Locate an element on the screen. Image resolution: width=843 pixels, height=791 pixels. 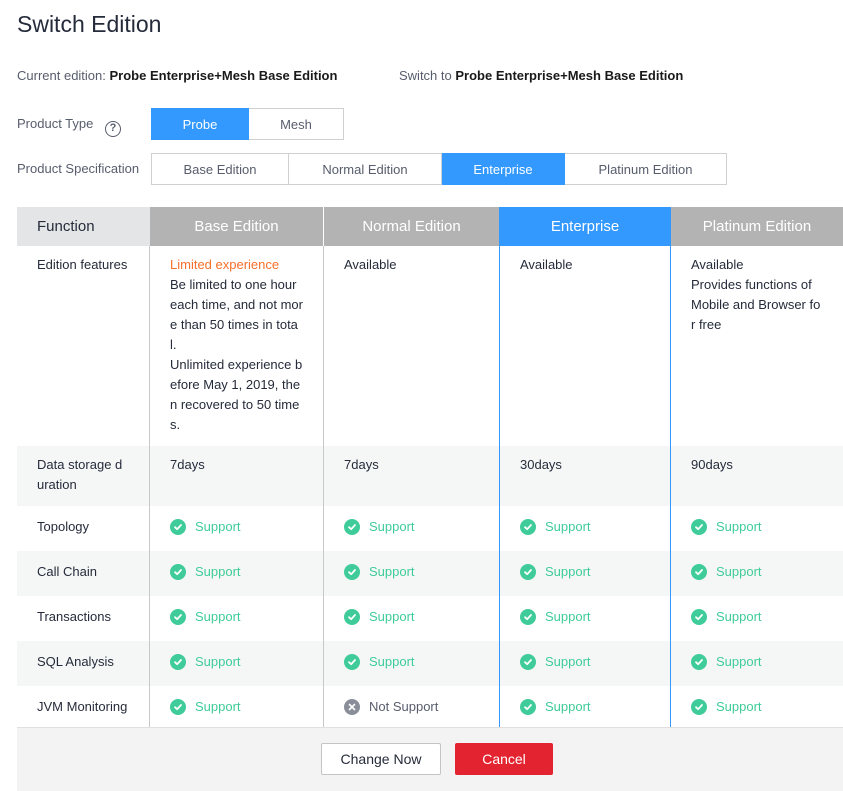
product-type-option-probe: Probe is located at coordinates (200, 124).